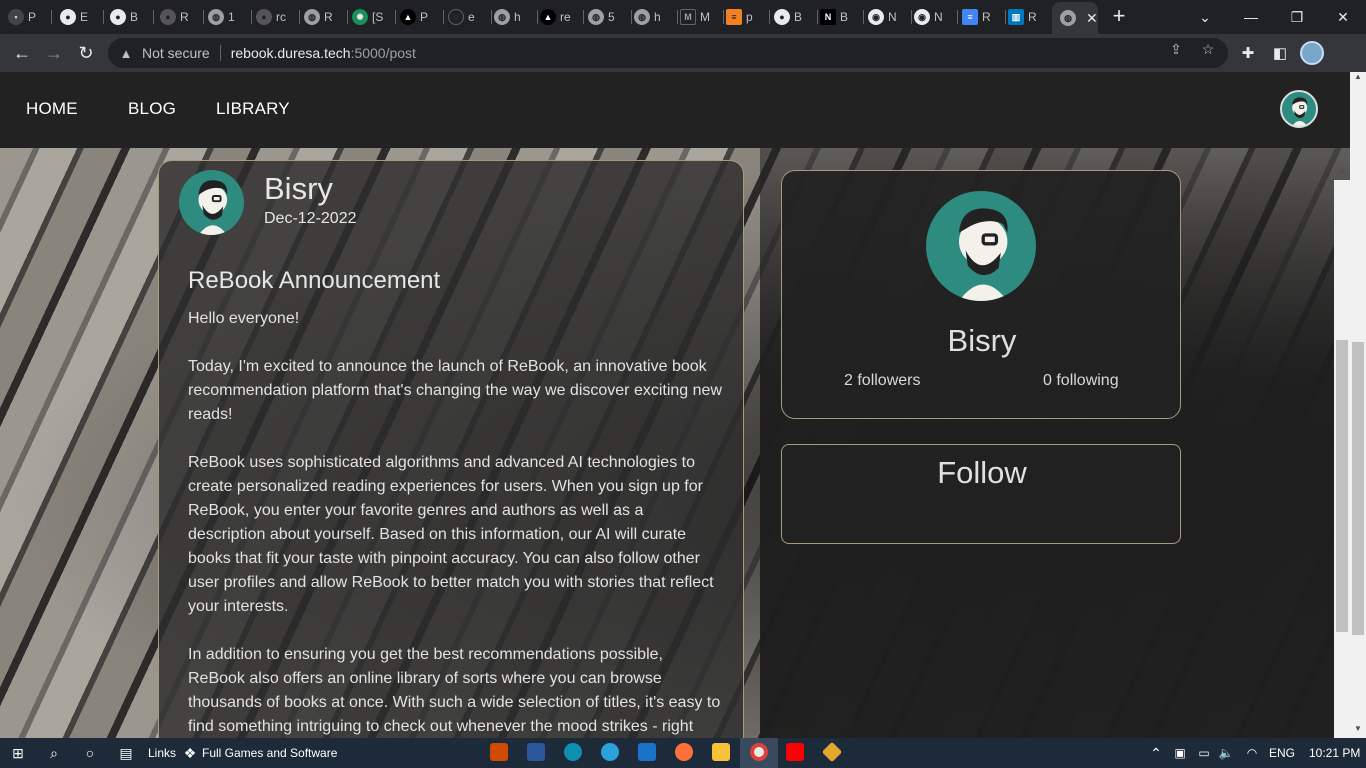 The width and height of the screenshot is (1366, 768). Describe the element at coordinates (90, 753) in the screenshot. I see `cortana-icon: ○` at that location.